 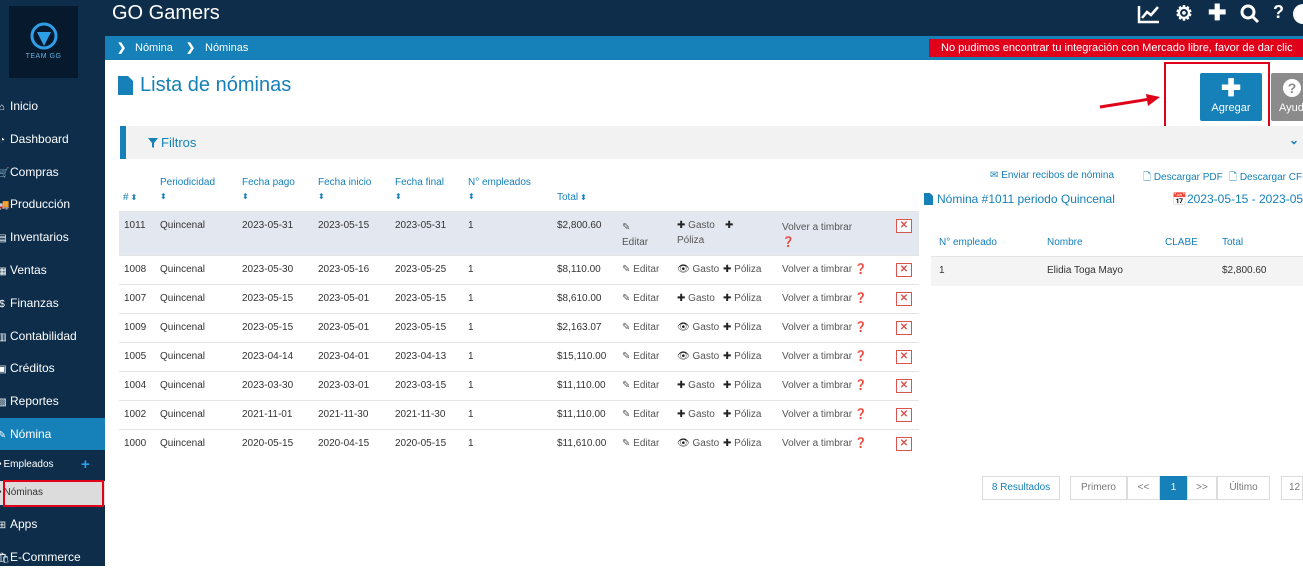 What do you see at coordinates (154, 48) in the screenshot?
I see `breadcrumb-item-nomina: Nómina` at bounding box center [154, 48].